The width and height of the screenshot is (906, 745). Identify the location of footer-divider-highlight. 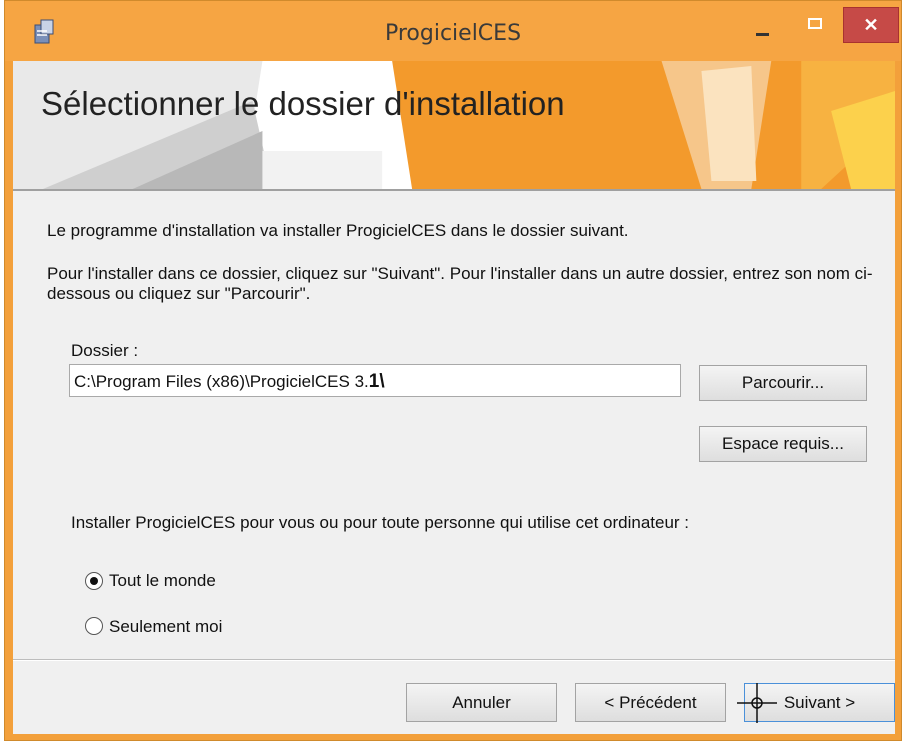
(454, 660).